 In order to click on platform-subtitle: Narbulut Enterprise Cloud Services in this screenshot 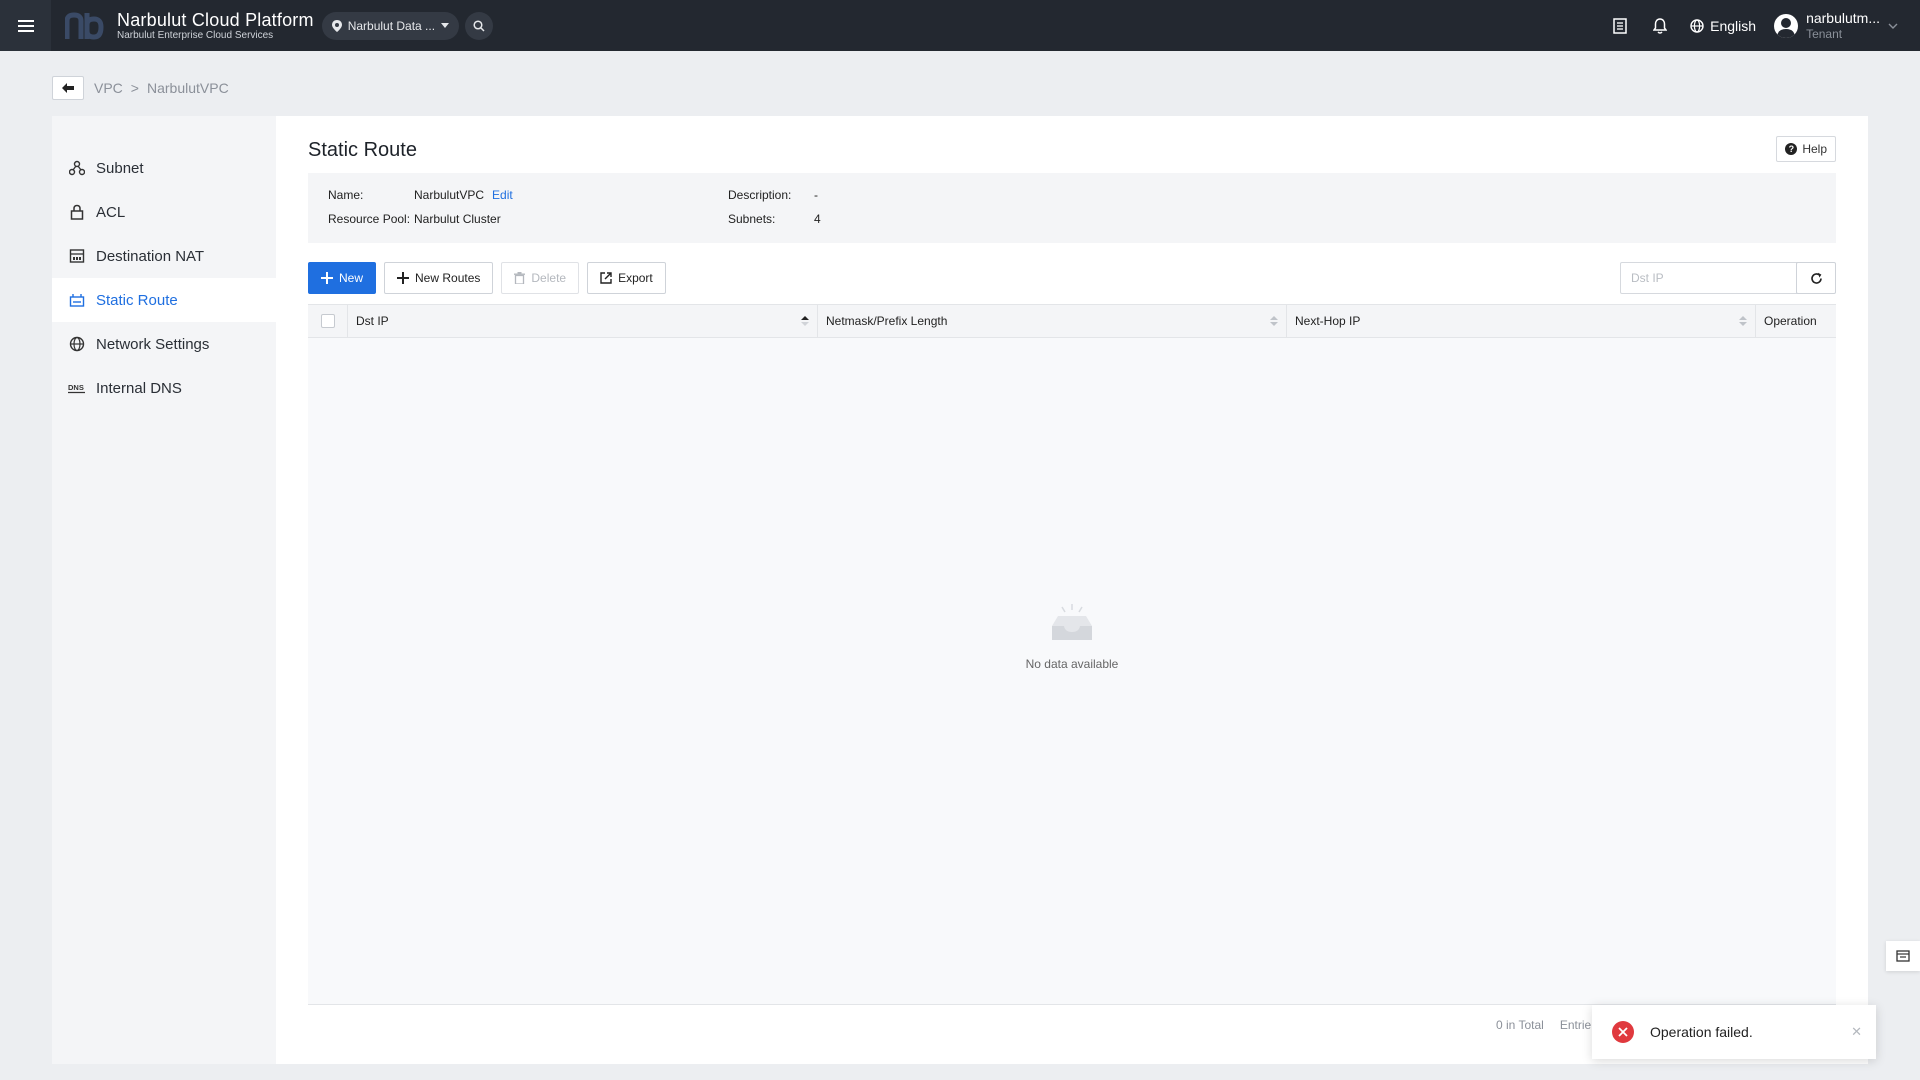, I will do `click(195, 35)`.